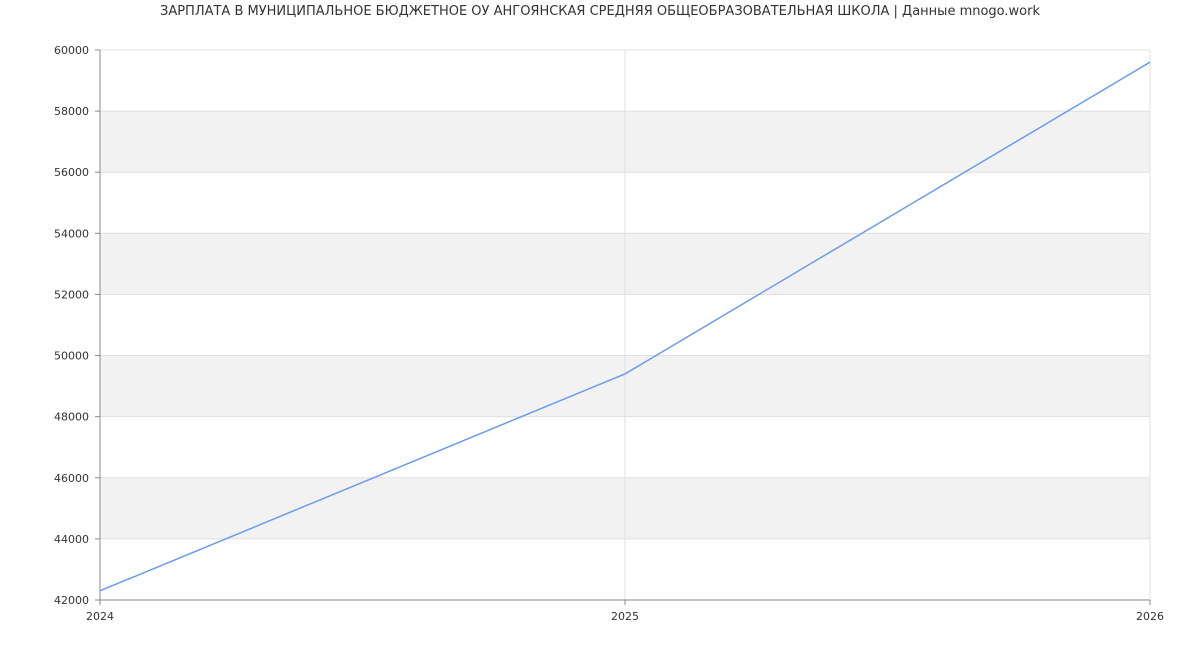  Describe the element at coordinates (71, 478) in the screenshot. I see `y-tick-label: 46000` at that location.